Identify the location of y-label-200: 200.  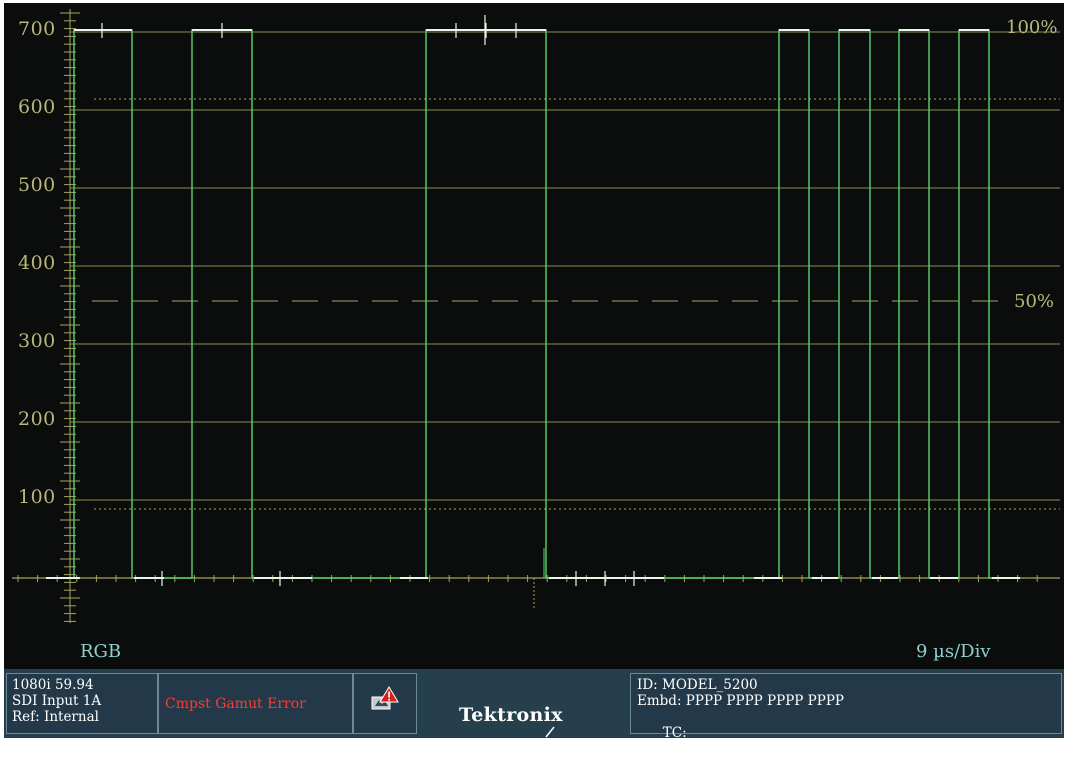
(37, 419).